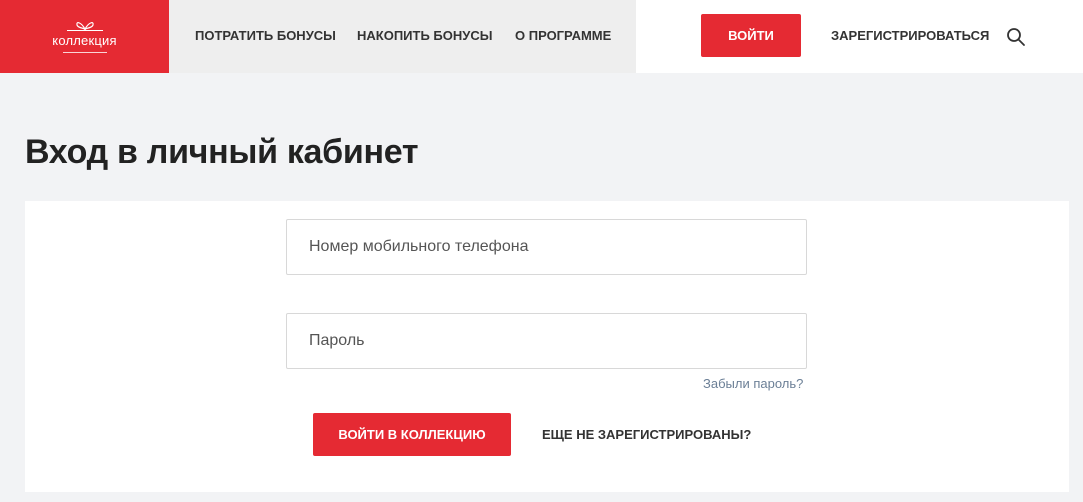  I want to click on logo-text: коллекция, so click(84, 40).